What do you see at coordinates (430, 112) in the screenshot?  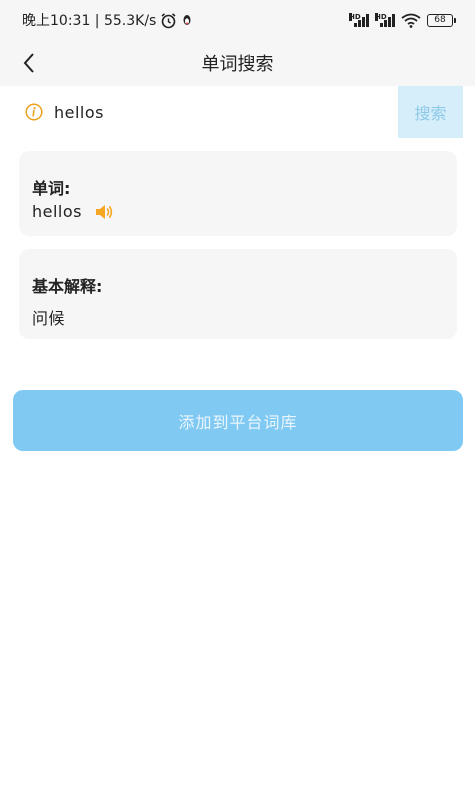 I see `search-button: 搜索` at bounding box center [430, 112].